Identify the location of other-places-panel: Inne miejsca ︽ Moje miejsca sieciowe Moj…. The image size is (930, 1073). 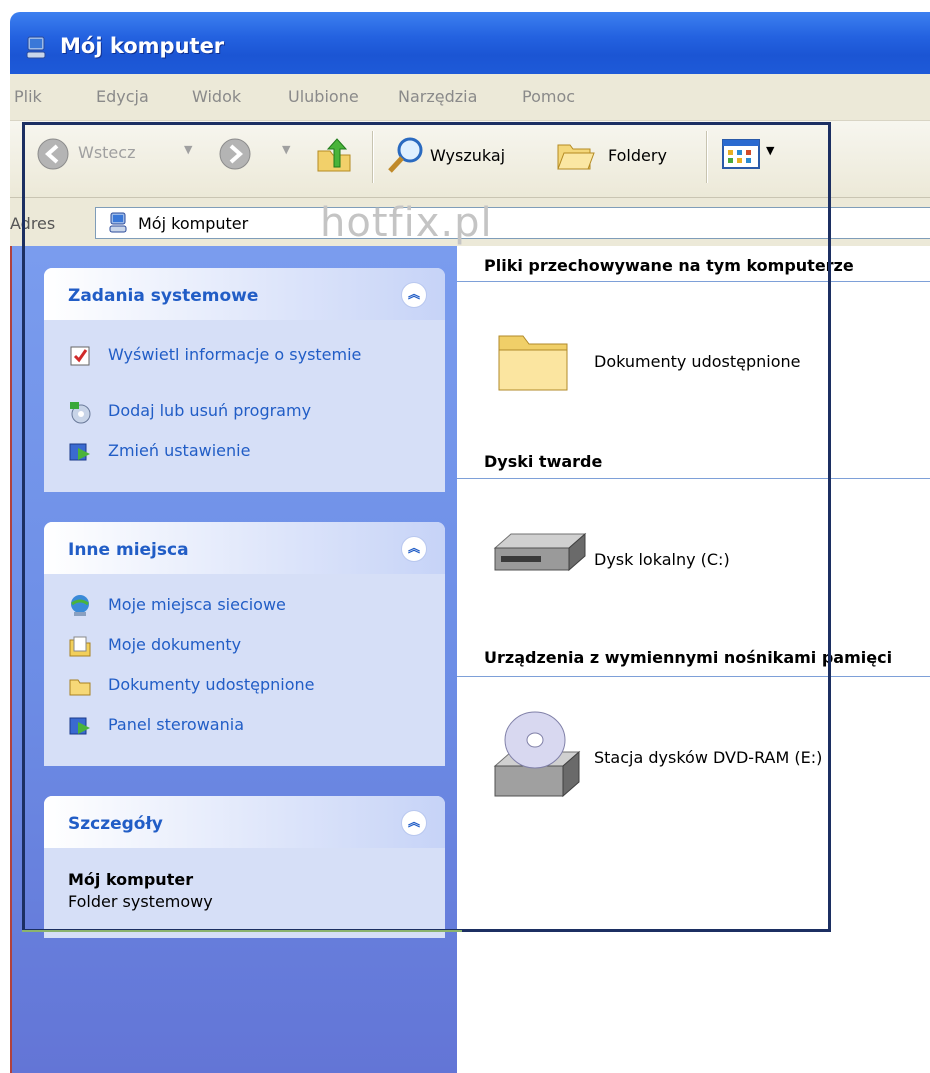
(244, 644).